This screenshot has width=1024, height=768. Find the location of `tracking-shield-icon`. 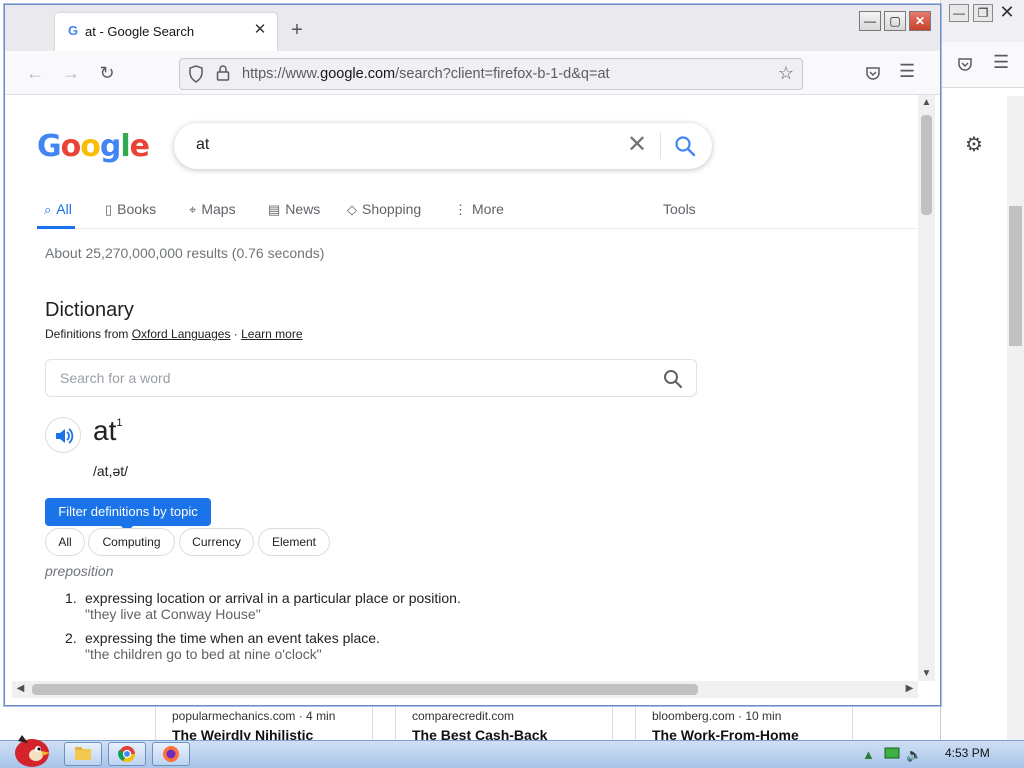

tracking-shield-icon is located at coordinates (196, 74).